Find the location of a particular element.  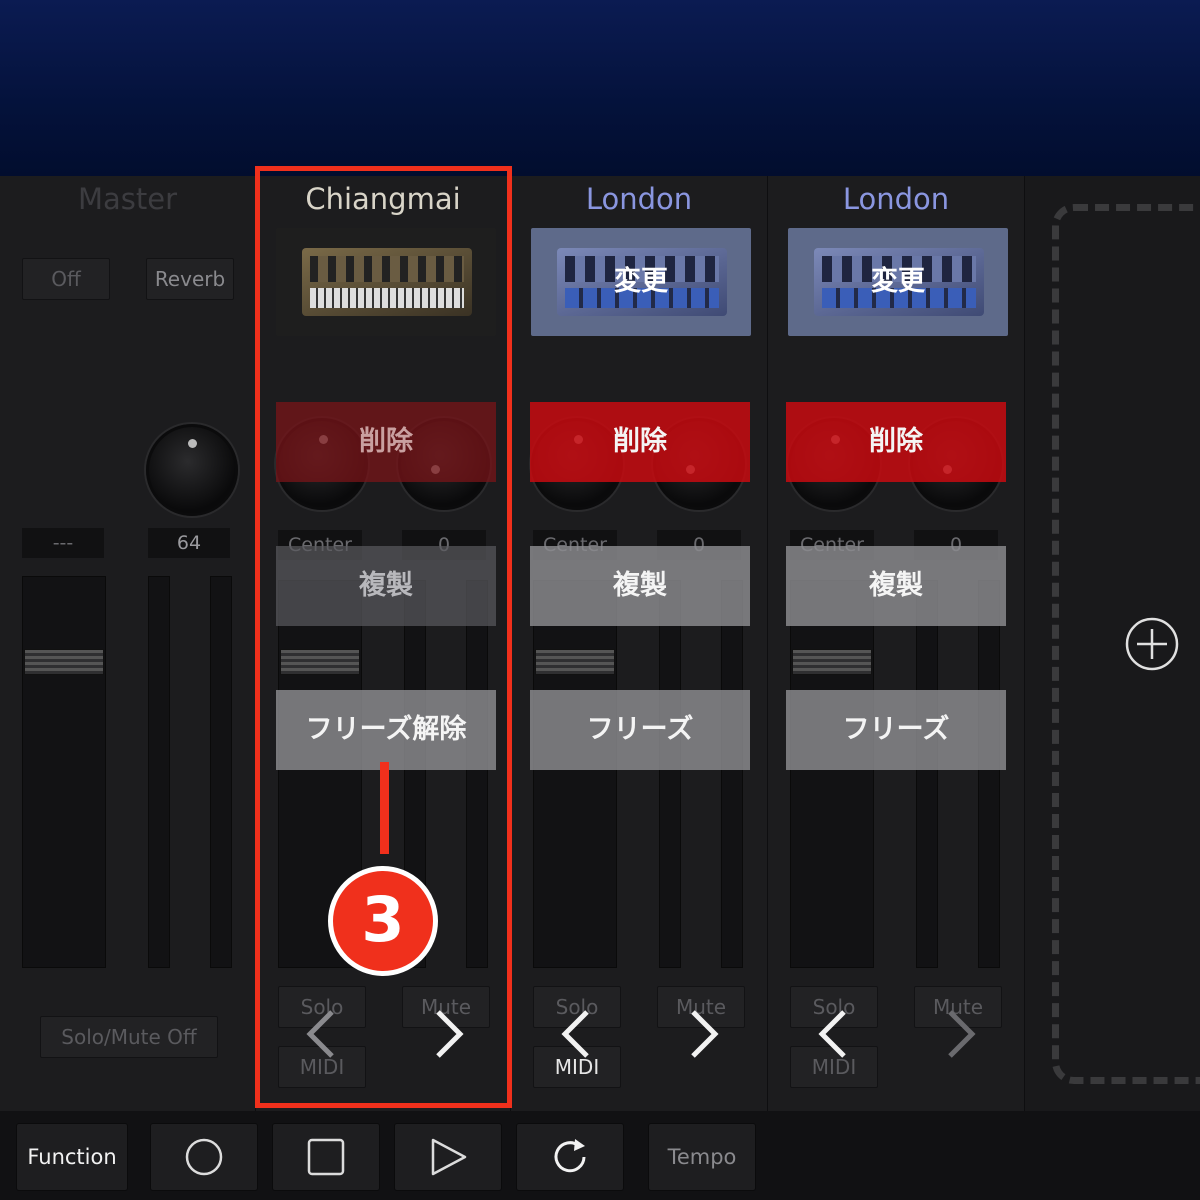

master-fader-handle is located at coordinates (64, 662).